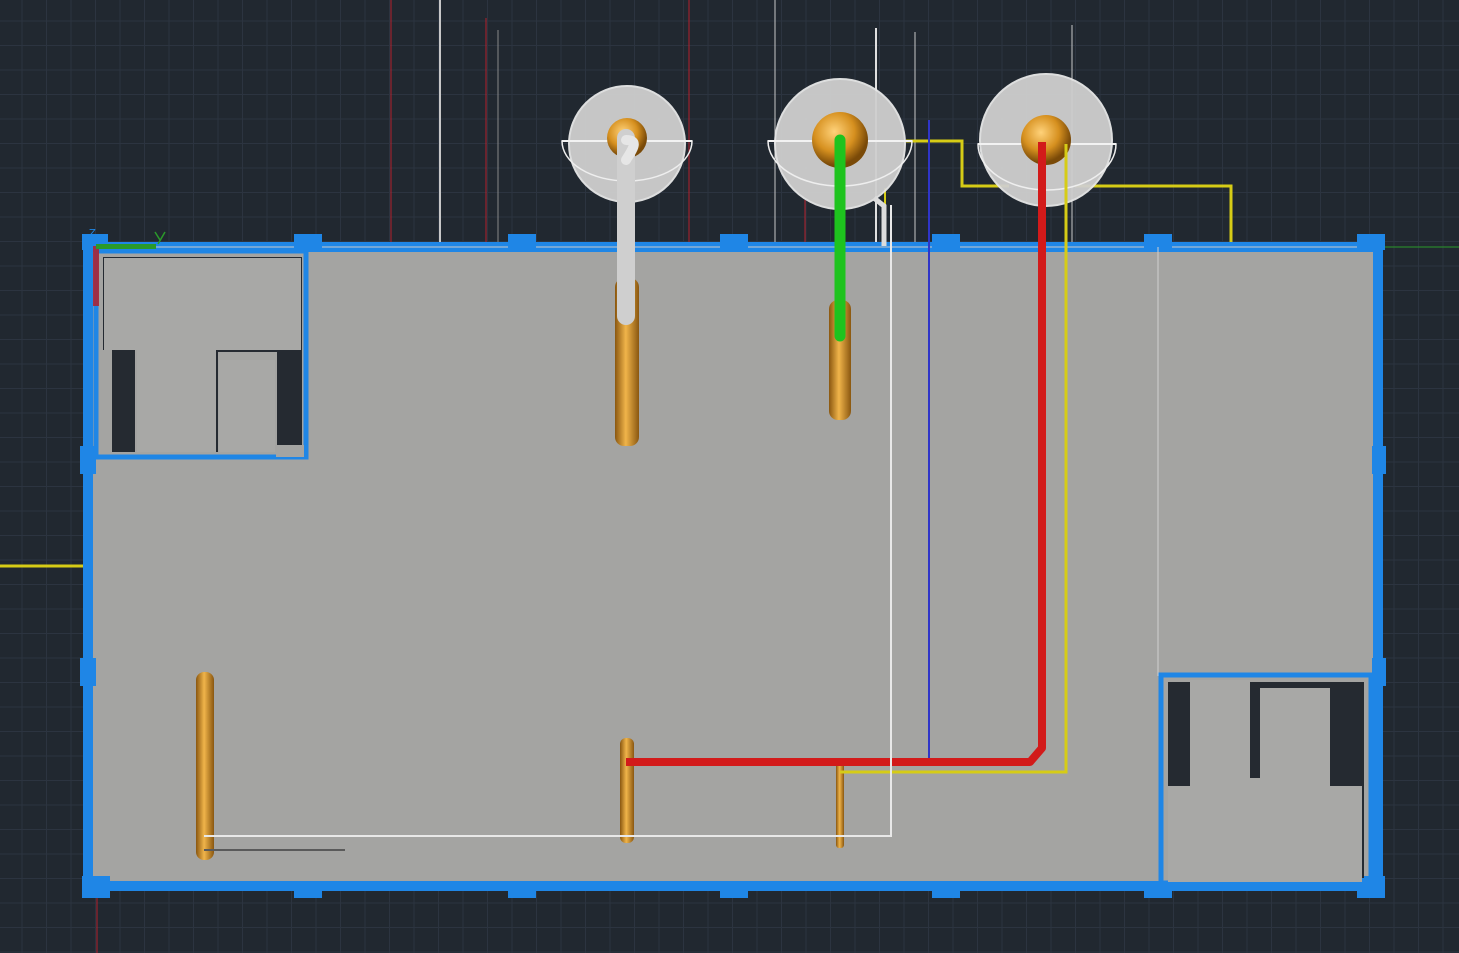 The width and height of the screenshot is (1459, 953). I want to click on svg-text: Z, so click(92, 233).